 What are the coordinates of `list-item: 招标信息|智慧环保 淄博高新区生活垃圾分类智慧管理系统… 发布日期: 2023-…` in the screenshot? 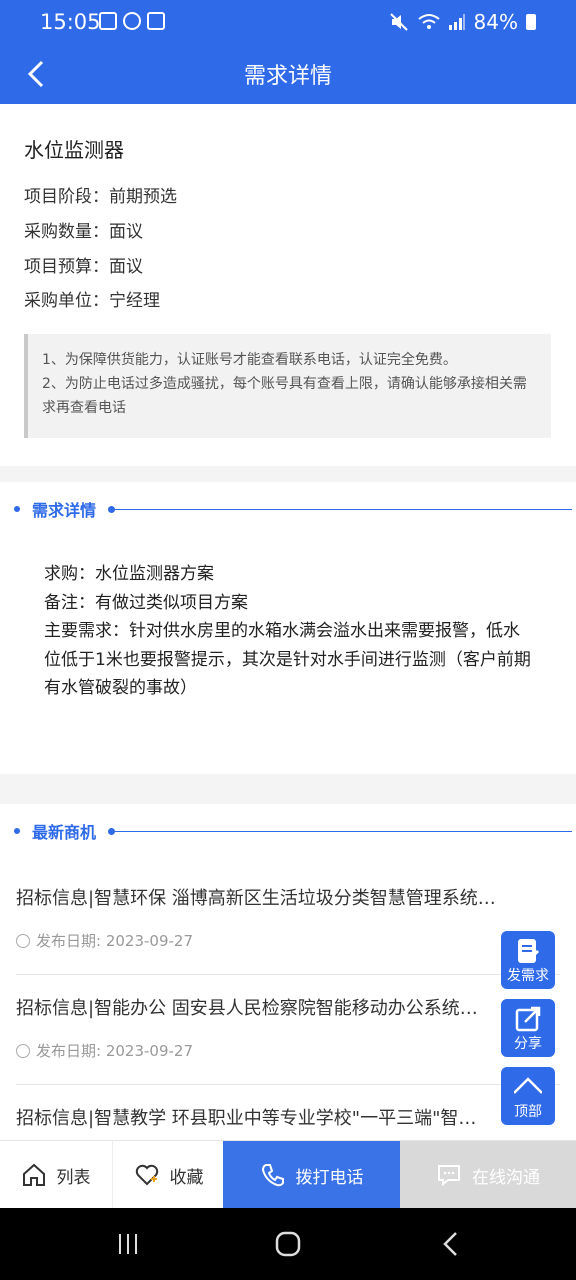 It's located at (288, 917).